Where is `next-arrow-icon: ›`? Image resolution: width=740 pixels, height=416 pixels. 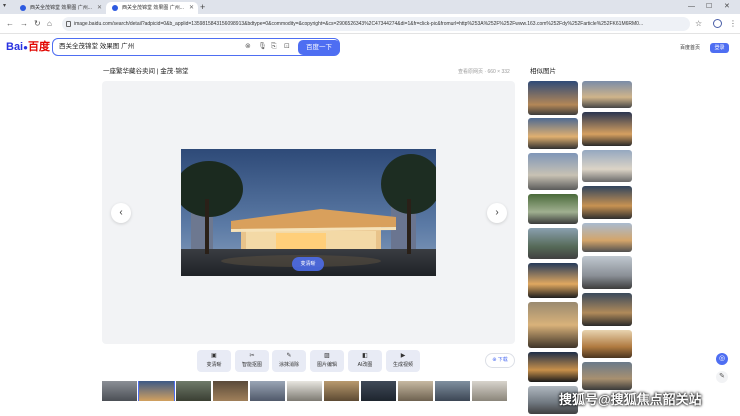 next-arrow-icon: › is located at coordinates (497, 213).